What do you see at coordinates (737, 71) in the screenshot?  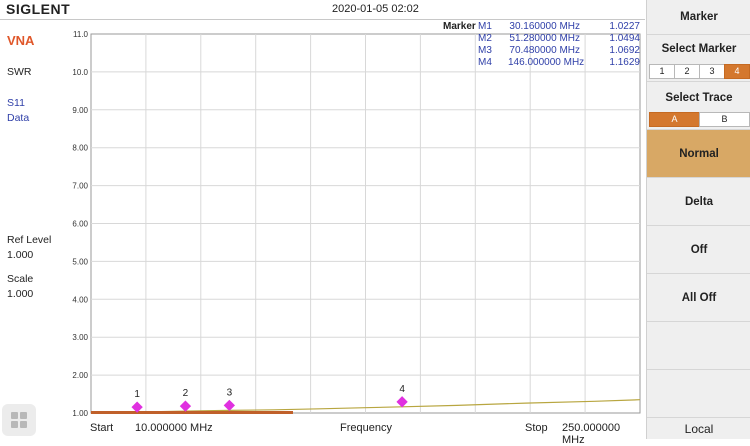 I see `option-4: 4` at bounding box center [737, 71].